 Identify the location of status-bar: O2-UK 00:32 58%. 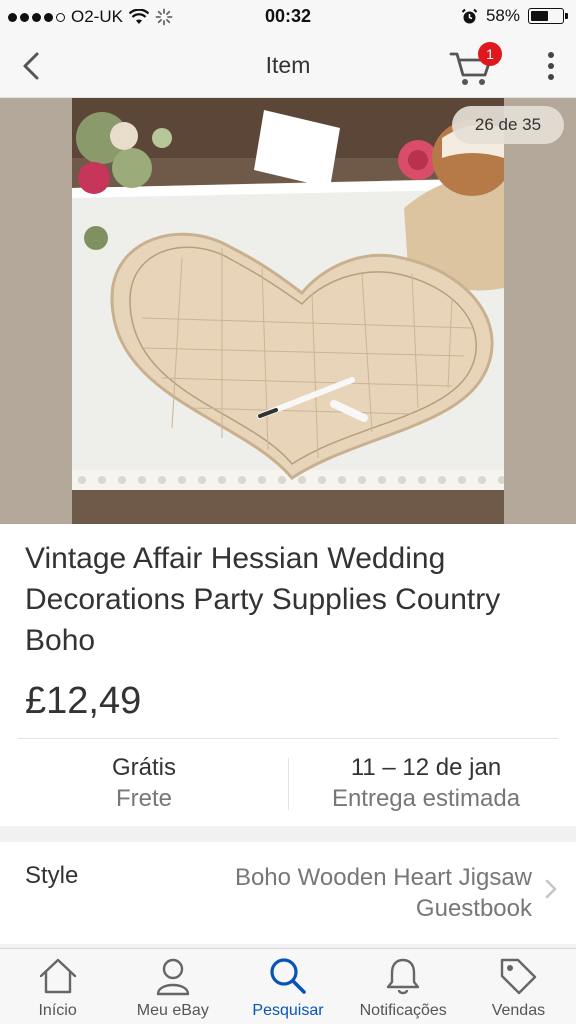
(288, 17).